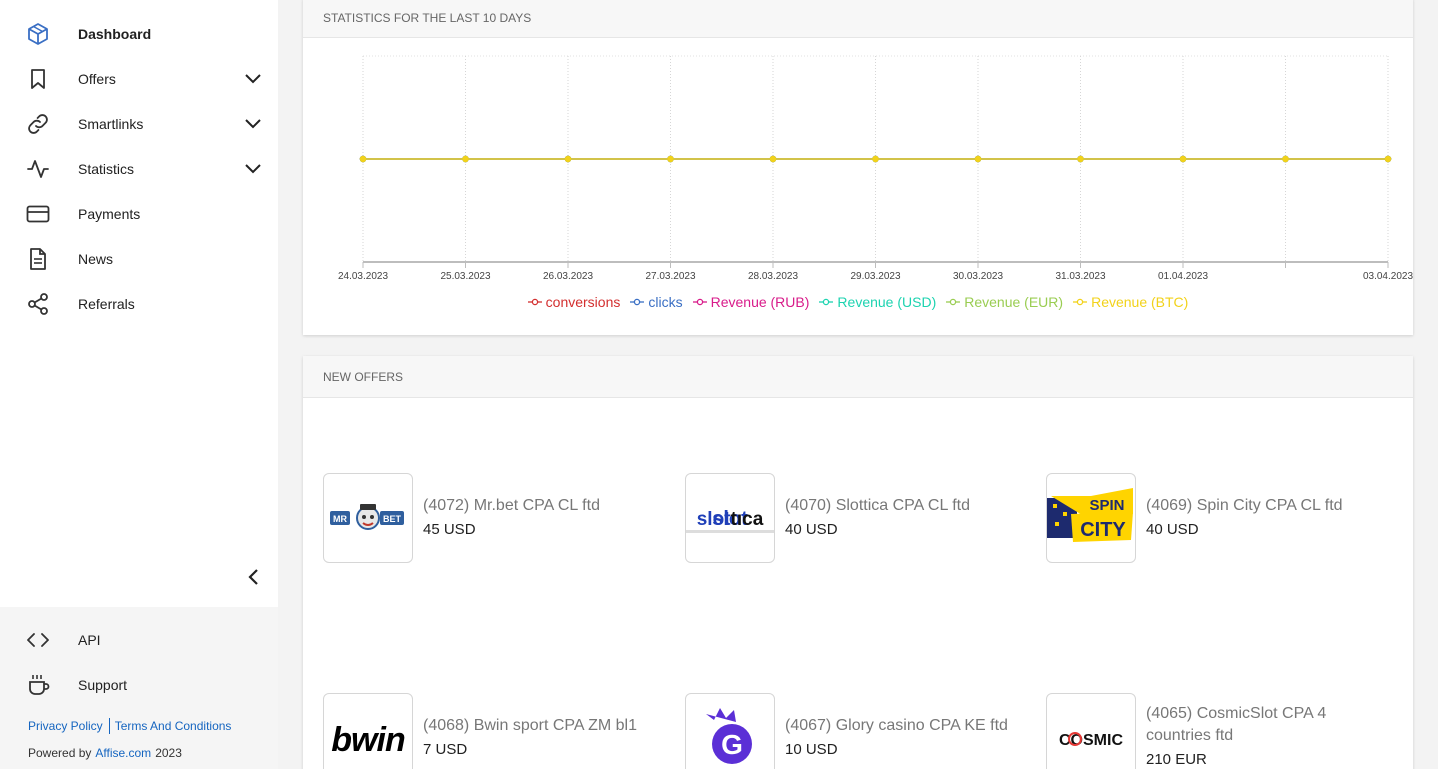 The image size is (1438, 769). I want to click on svg-text: SPIN, so click(1106, 505).